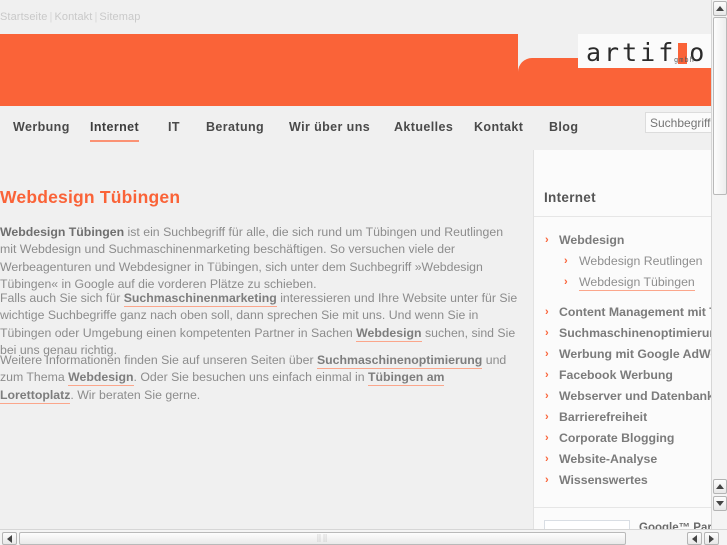 This screenshot has height=545, width=727. I want to click on sidebar-item-corporate-blogging: › Corporate Blogging, so click(622, 438).